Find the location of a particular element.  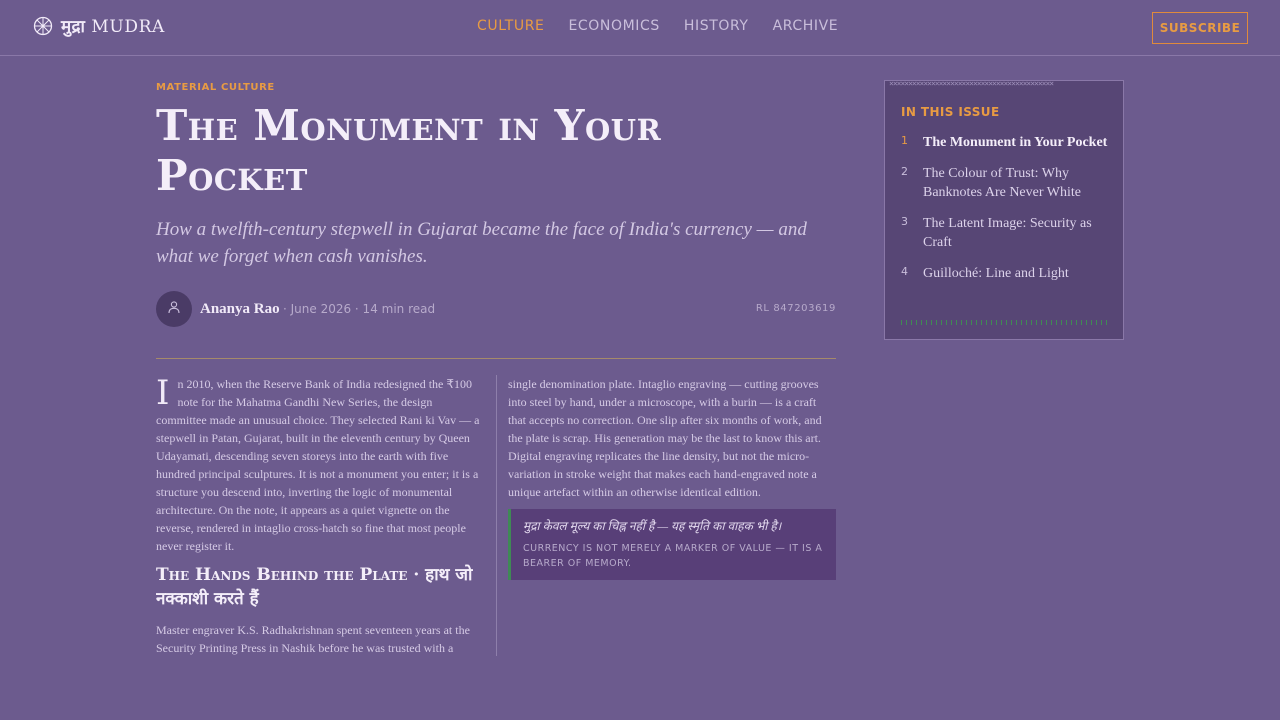

user-icon is located at coordinates (174, 309).